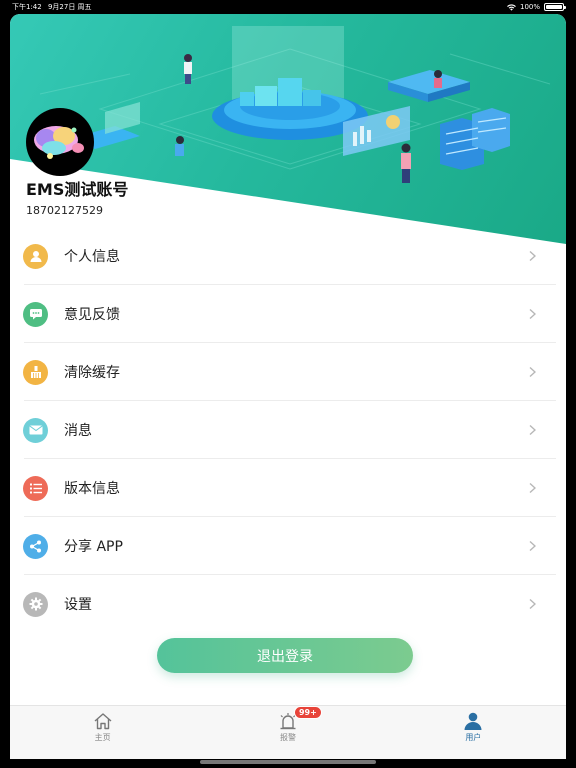 This screenshot has width=576, height=768. I want to click on menu-item-messages: 消息, so click(288, 430).